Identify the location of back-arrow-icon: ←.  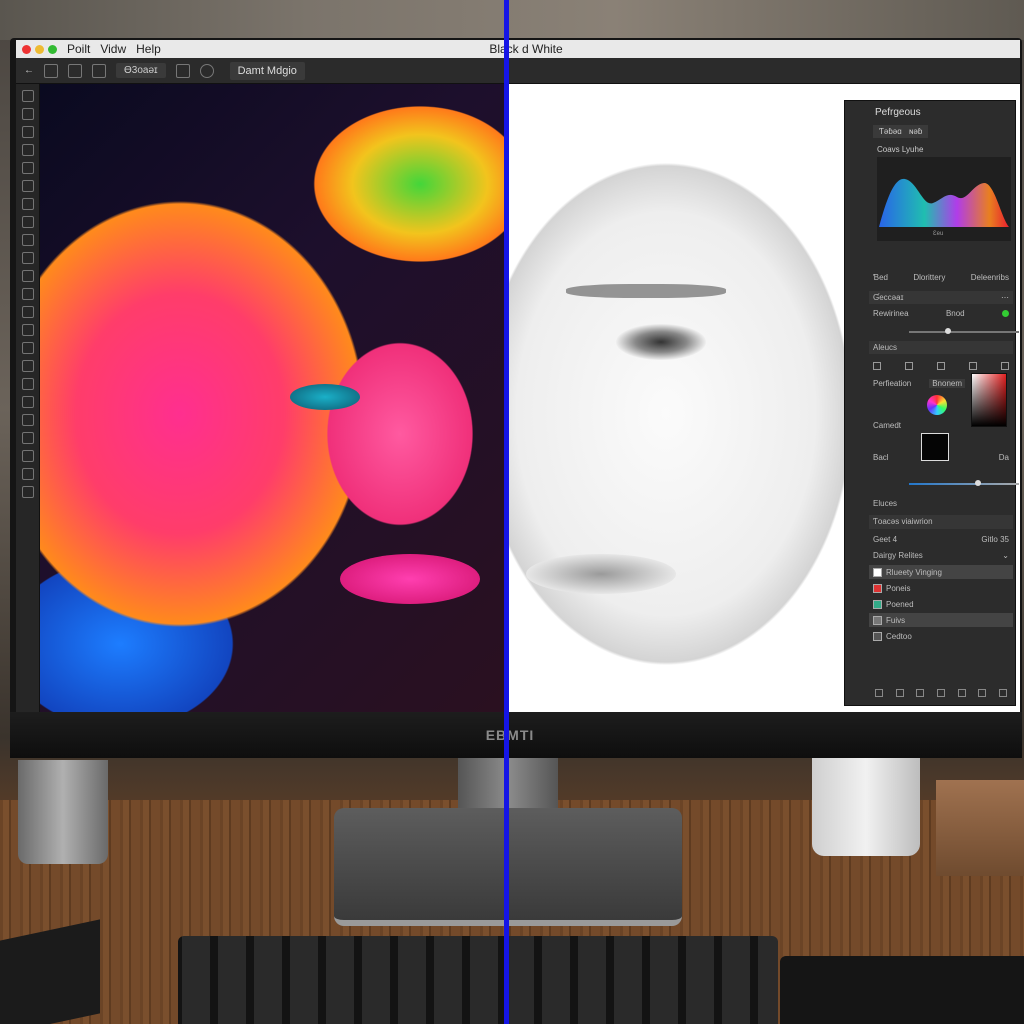
(29, 70).